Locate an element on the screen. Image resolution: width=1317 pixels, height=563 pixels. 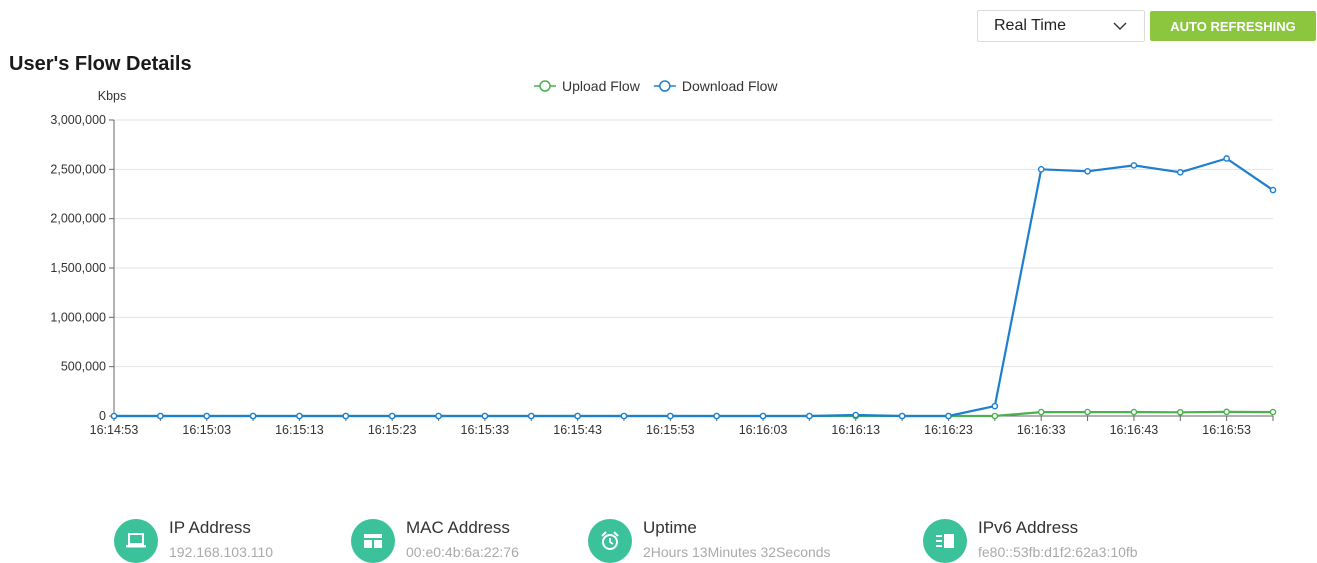
mac-address-value: 00:e0:4b:6a:22:76 is located at coordinates (462, 552).